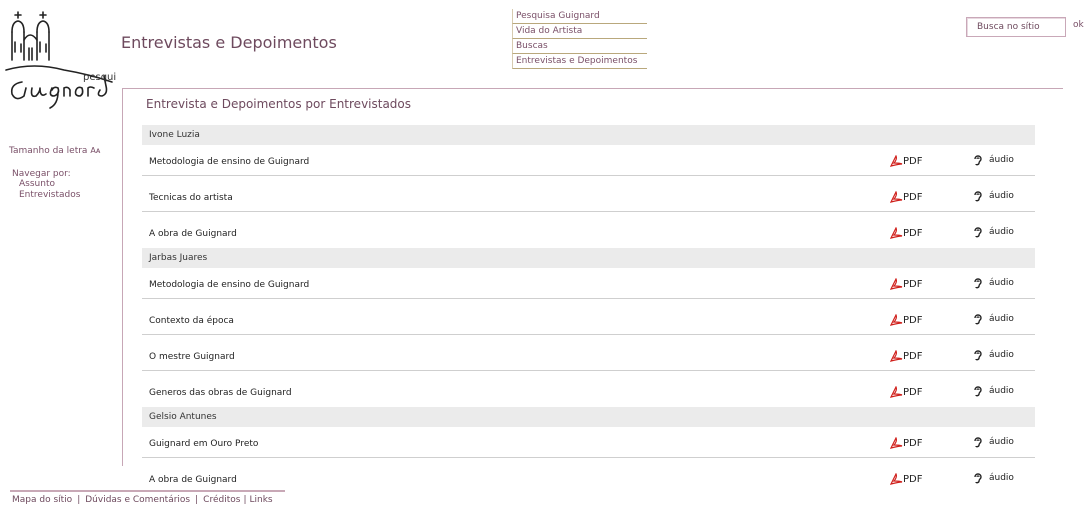 The width and height of the screenshot is (1085, 508). Describe the element at coordinates (48, 151) in the screenshot. I see `font-size-label: Tamanho da letra` at that location.